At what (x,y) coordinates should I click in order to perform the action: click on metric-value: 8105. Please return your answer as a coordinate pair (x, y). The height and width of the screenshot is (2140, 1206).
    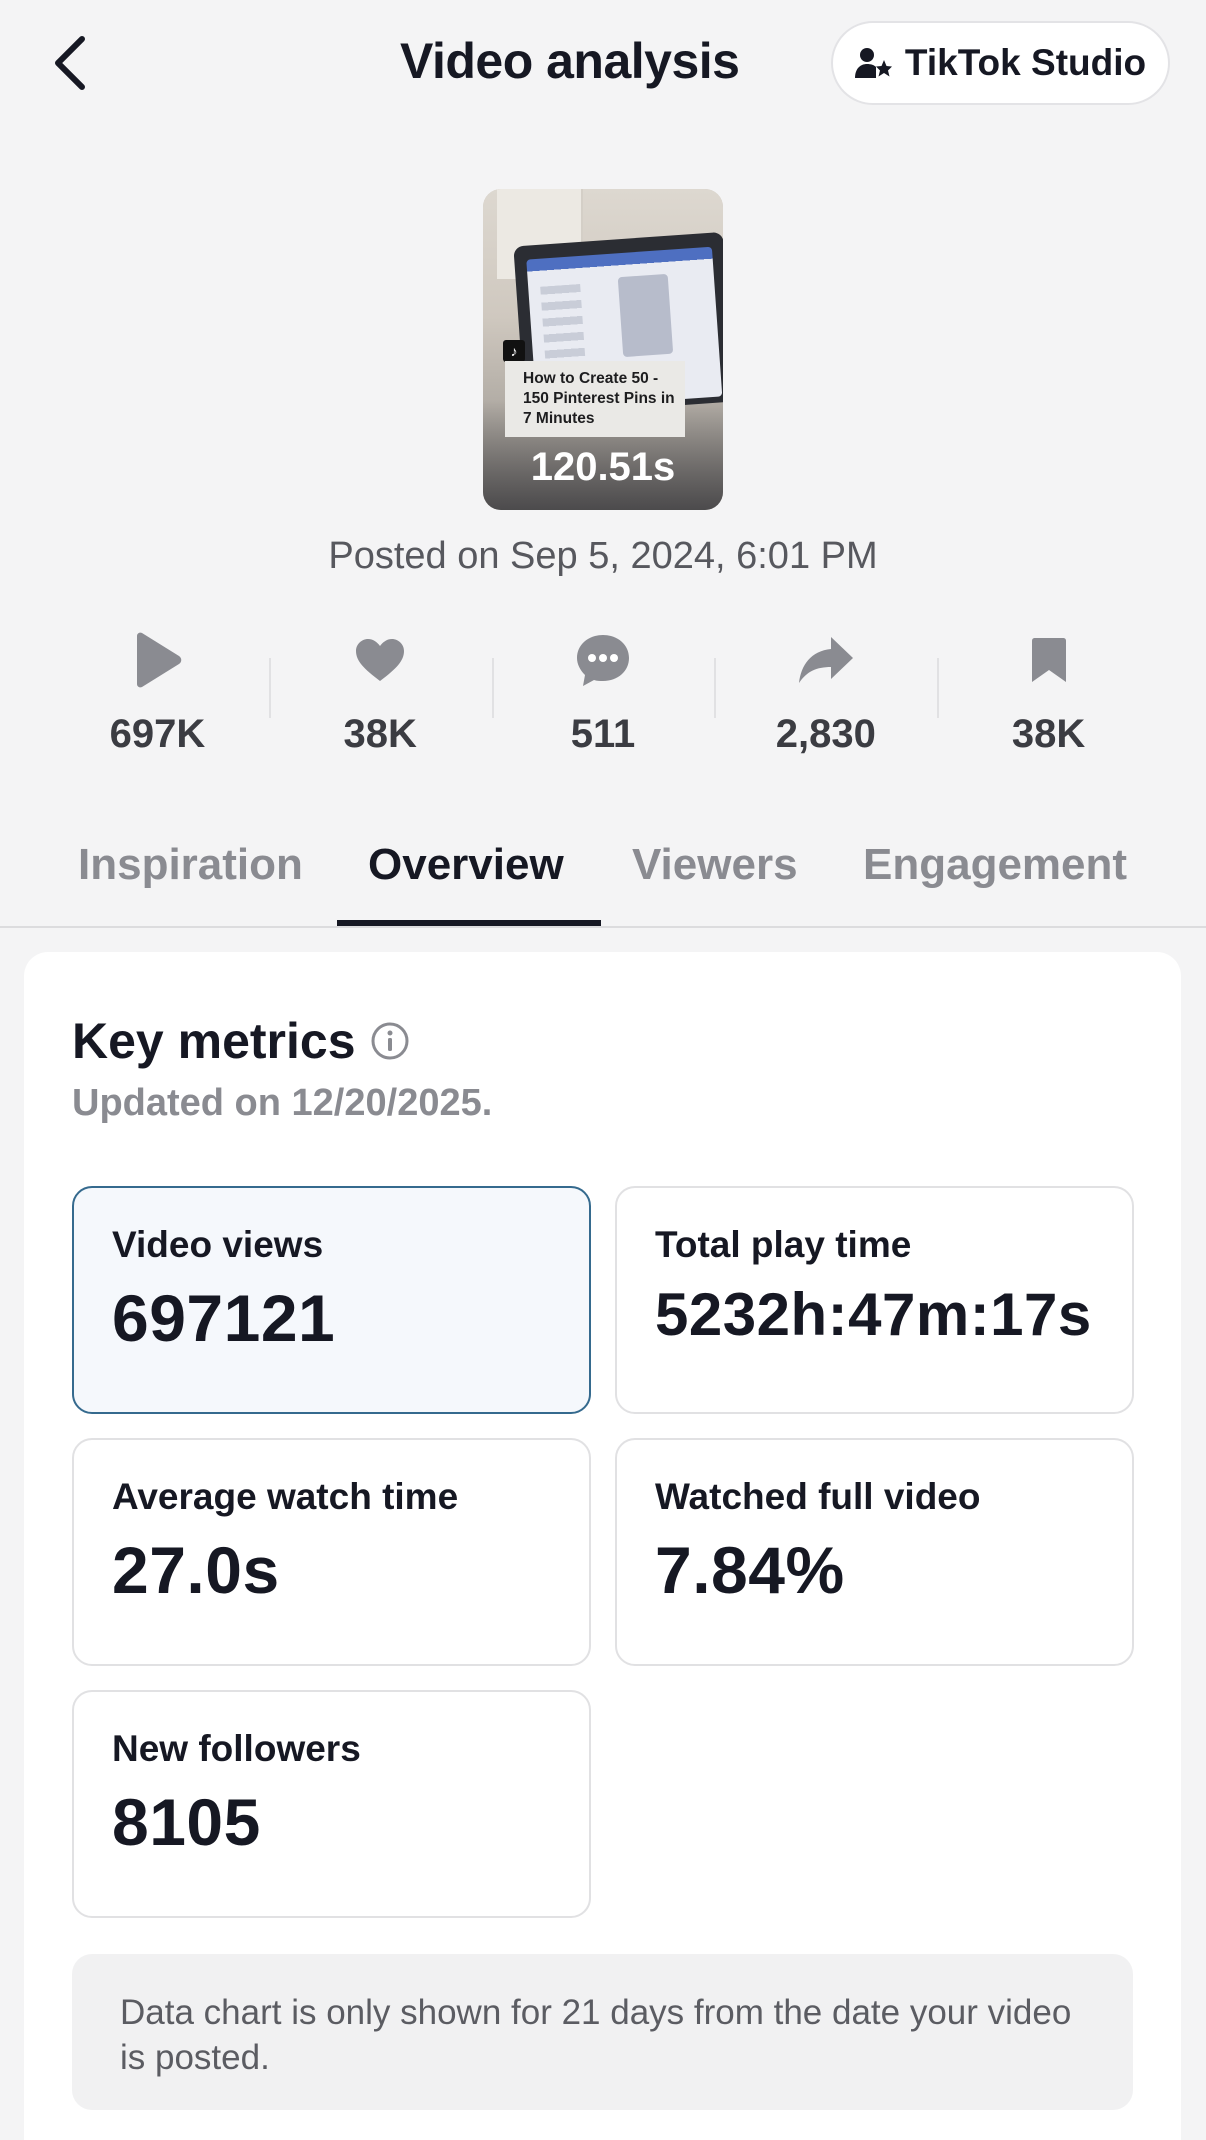
    Looking at the image, I should click on (186, 1822).